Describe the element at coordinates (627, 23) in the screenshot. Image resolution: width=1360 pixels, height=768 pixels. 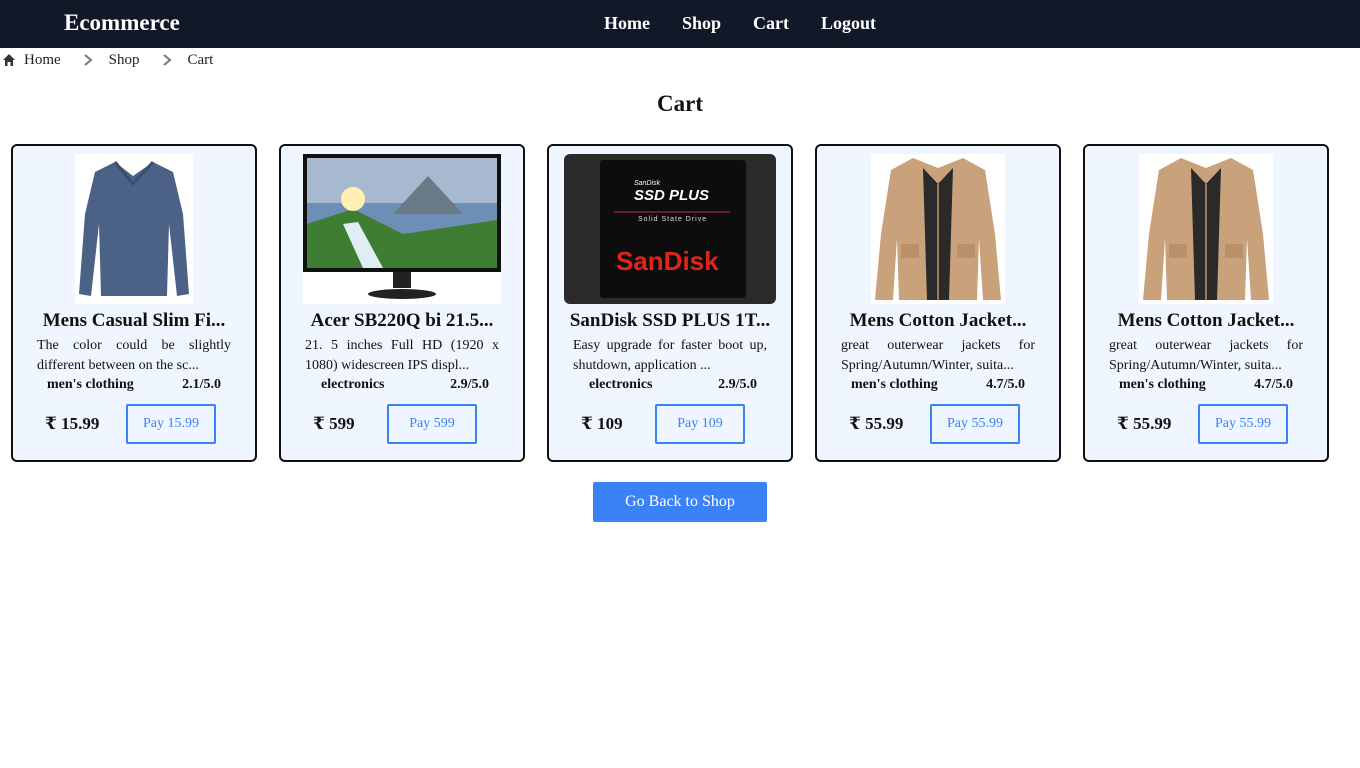
I see `nav-home-link: Home` at that location.